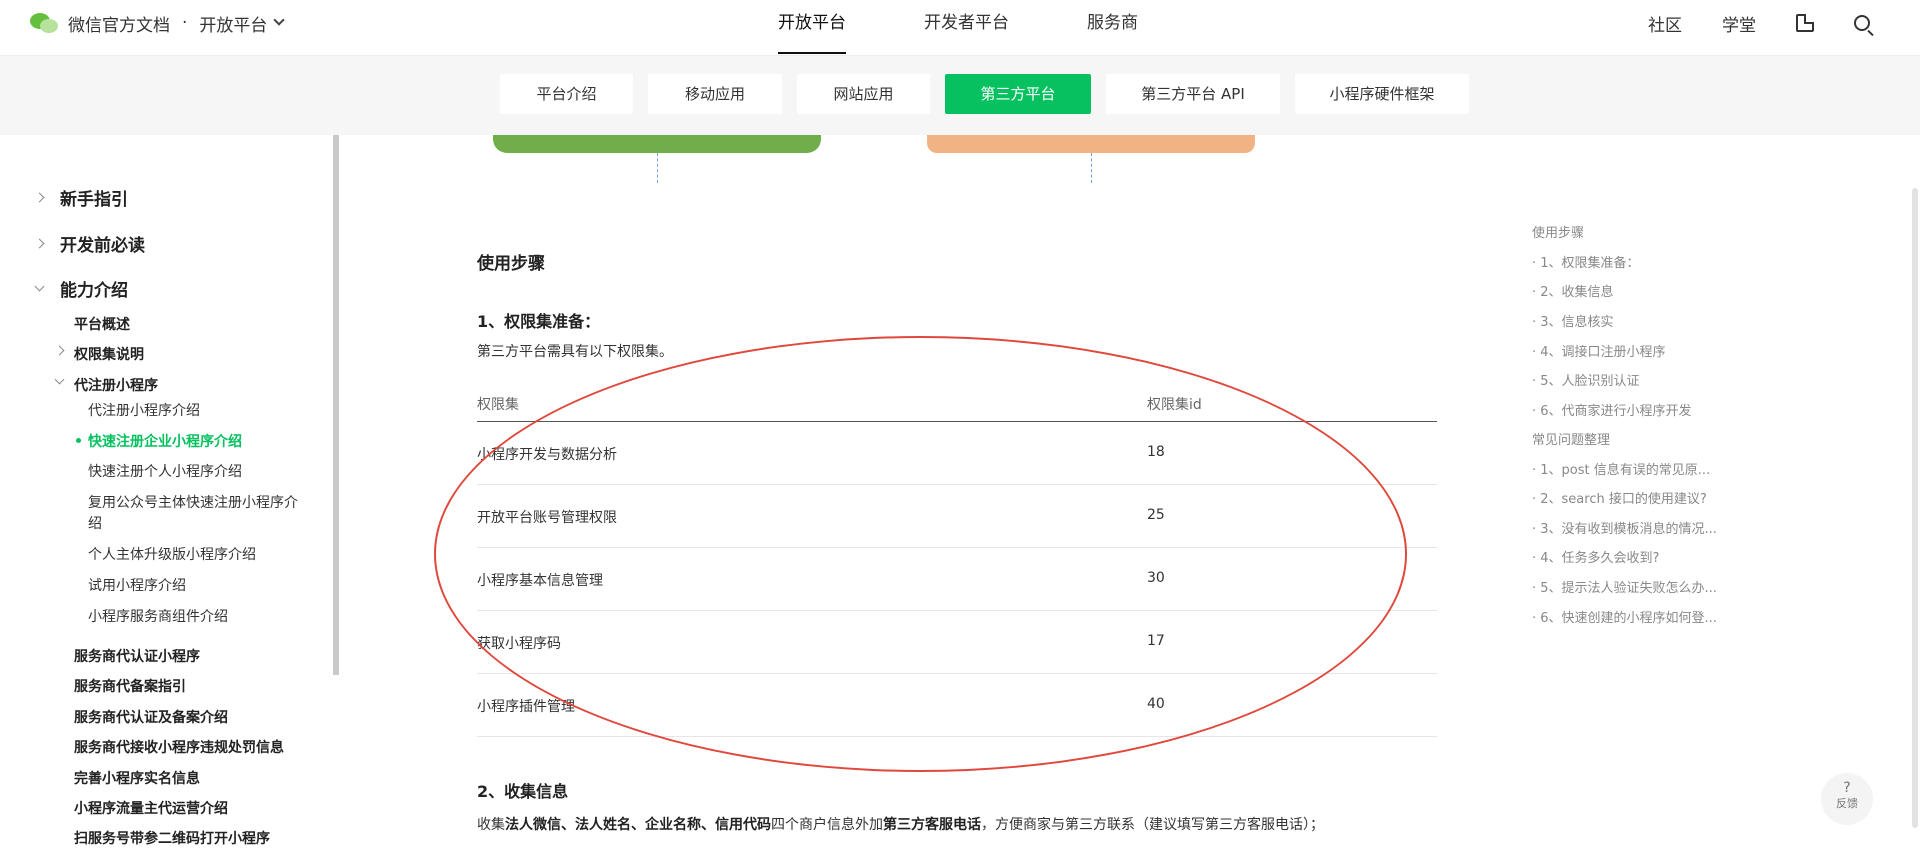 The width and height of the screenshot is (1920, 854). What do you see at coordinates (102, 324) in the screenshot?
I see `sidebar-item-platform-overview: 平台概述` at bounding box center [102, 324].